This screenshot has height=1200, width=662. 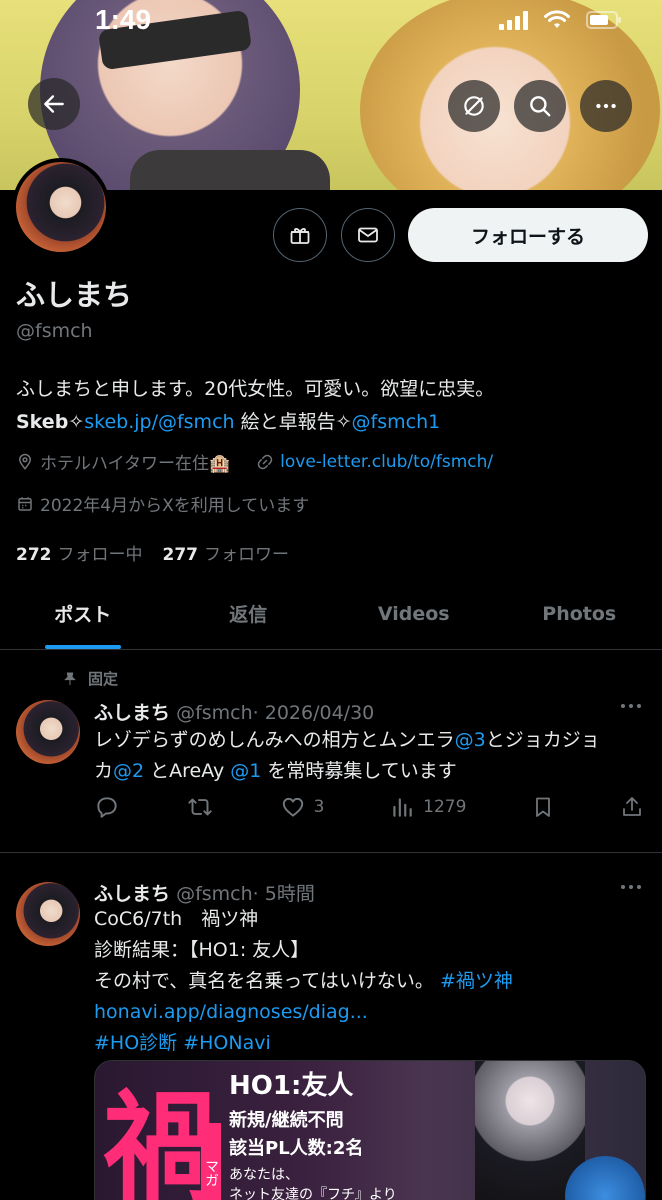 What do you see at coordinates (100, 555) in the screenshot?
I see `following-label: フォロー中` at bounding box center [100, 555].